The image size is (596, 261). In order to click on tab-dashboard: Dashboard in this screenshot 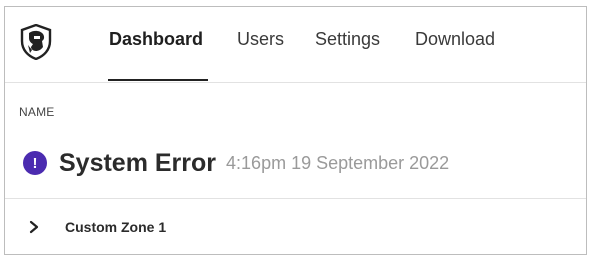, I will do `click(156, 39)`.